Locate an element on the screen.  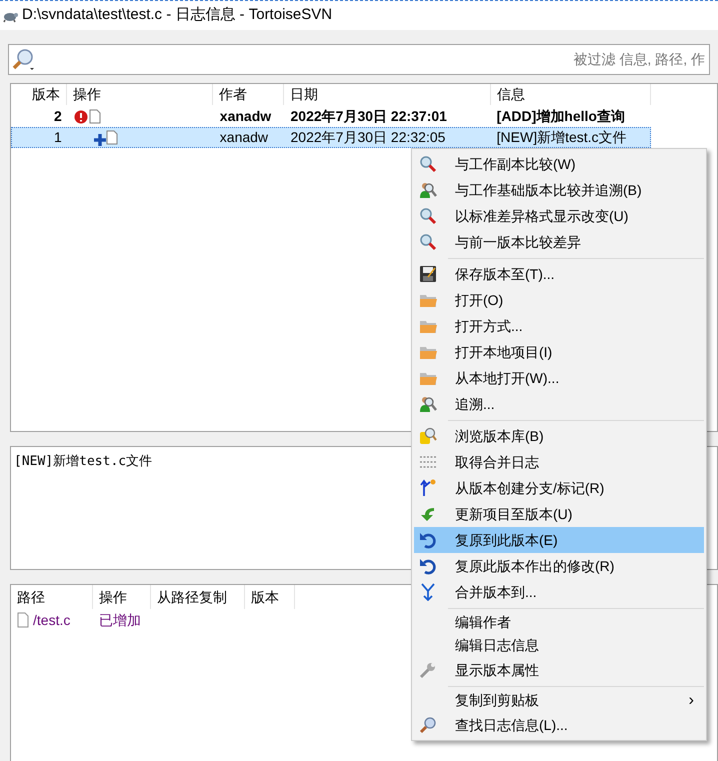
menu-item: 从版本创建分支/标记(R) is located at coordinates (559, 488).